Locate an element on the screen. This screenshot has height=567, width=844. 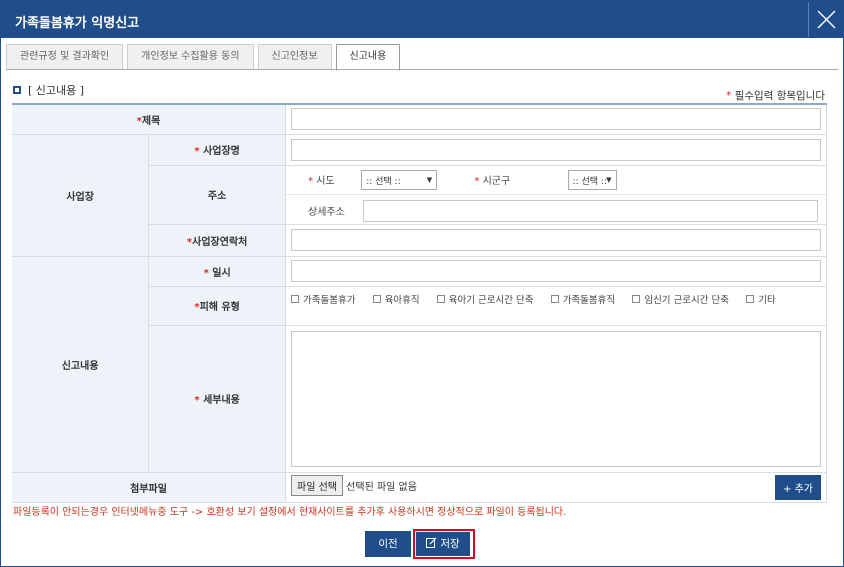
tab-report-content: 신고내용 is located at coordinates (368, 57).